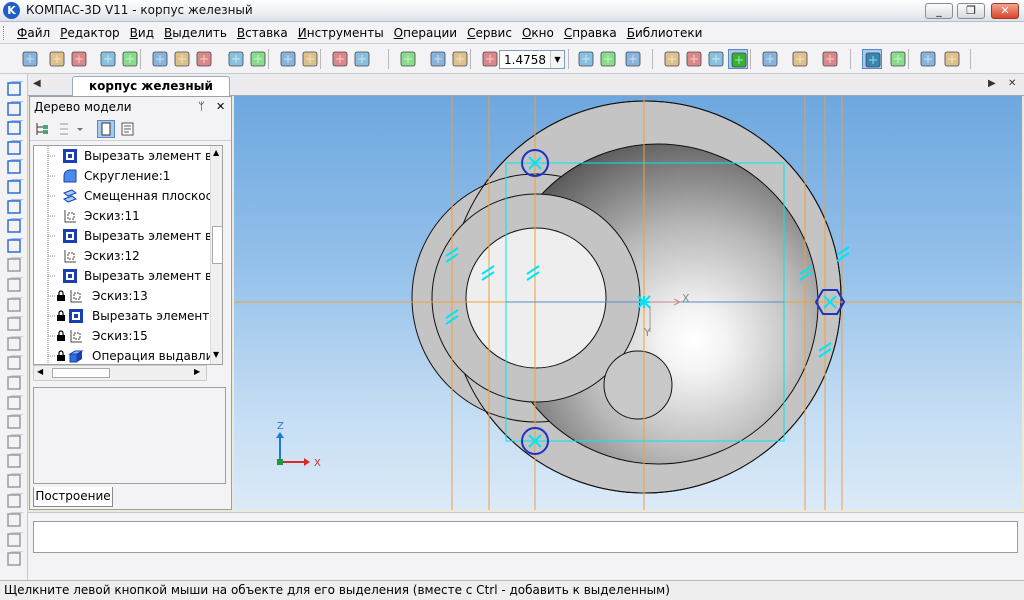  I want to click on geometry-icon, so click(14, 109).